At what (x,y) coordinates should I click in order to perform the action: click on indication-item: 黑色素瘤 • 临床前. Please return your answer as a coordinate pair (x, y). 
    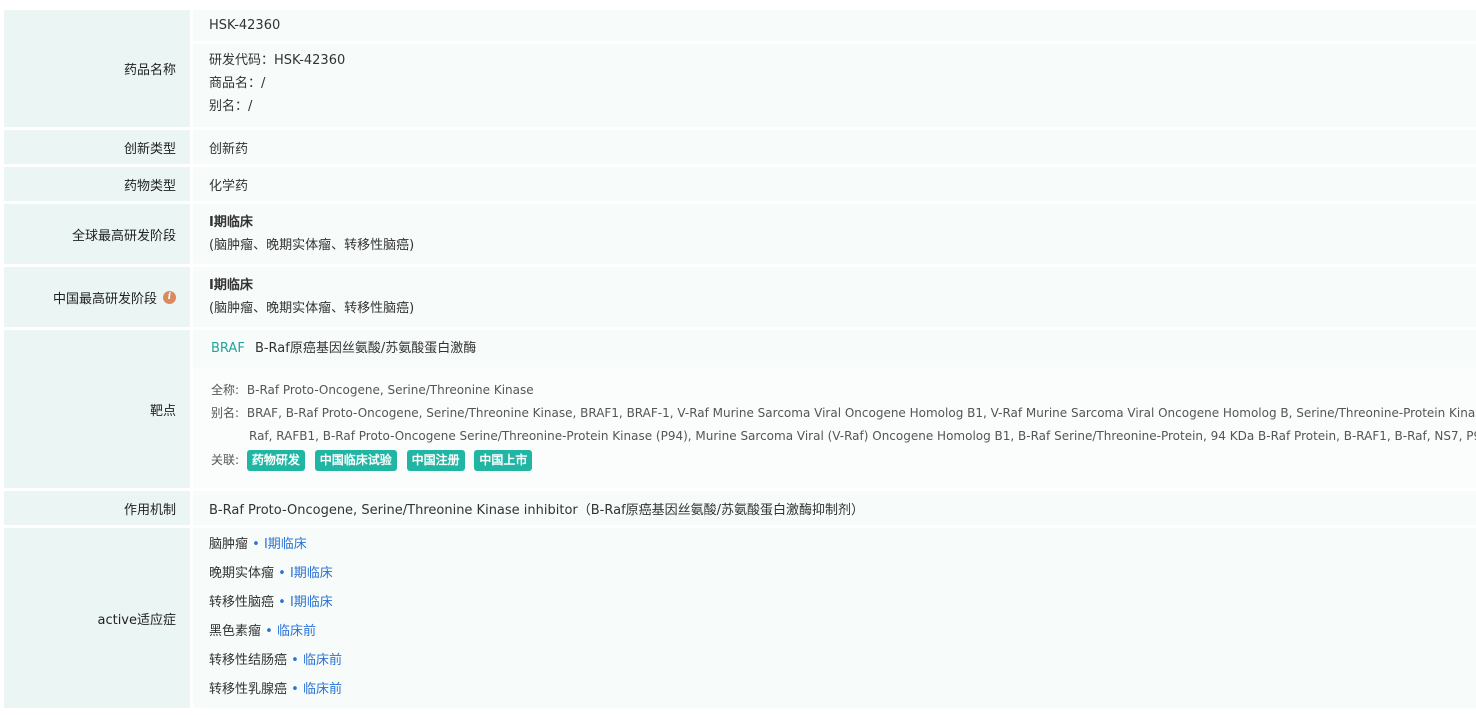
    Looking at the image, I should click on (842, 631).